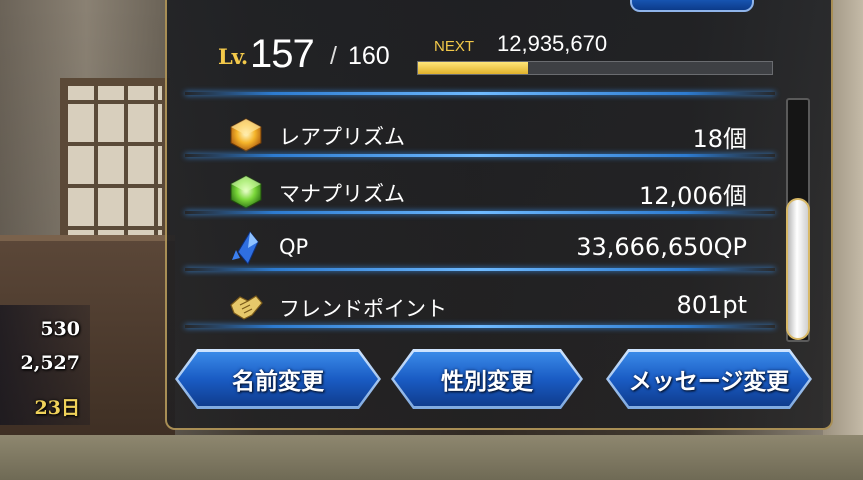  What do you see at coordinates (487, 379) in the screenshot?
I see `gender-change-button: 性別変更` at bounding box center [487, 379].